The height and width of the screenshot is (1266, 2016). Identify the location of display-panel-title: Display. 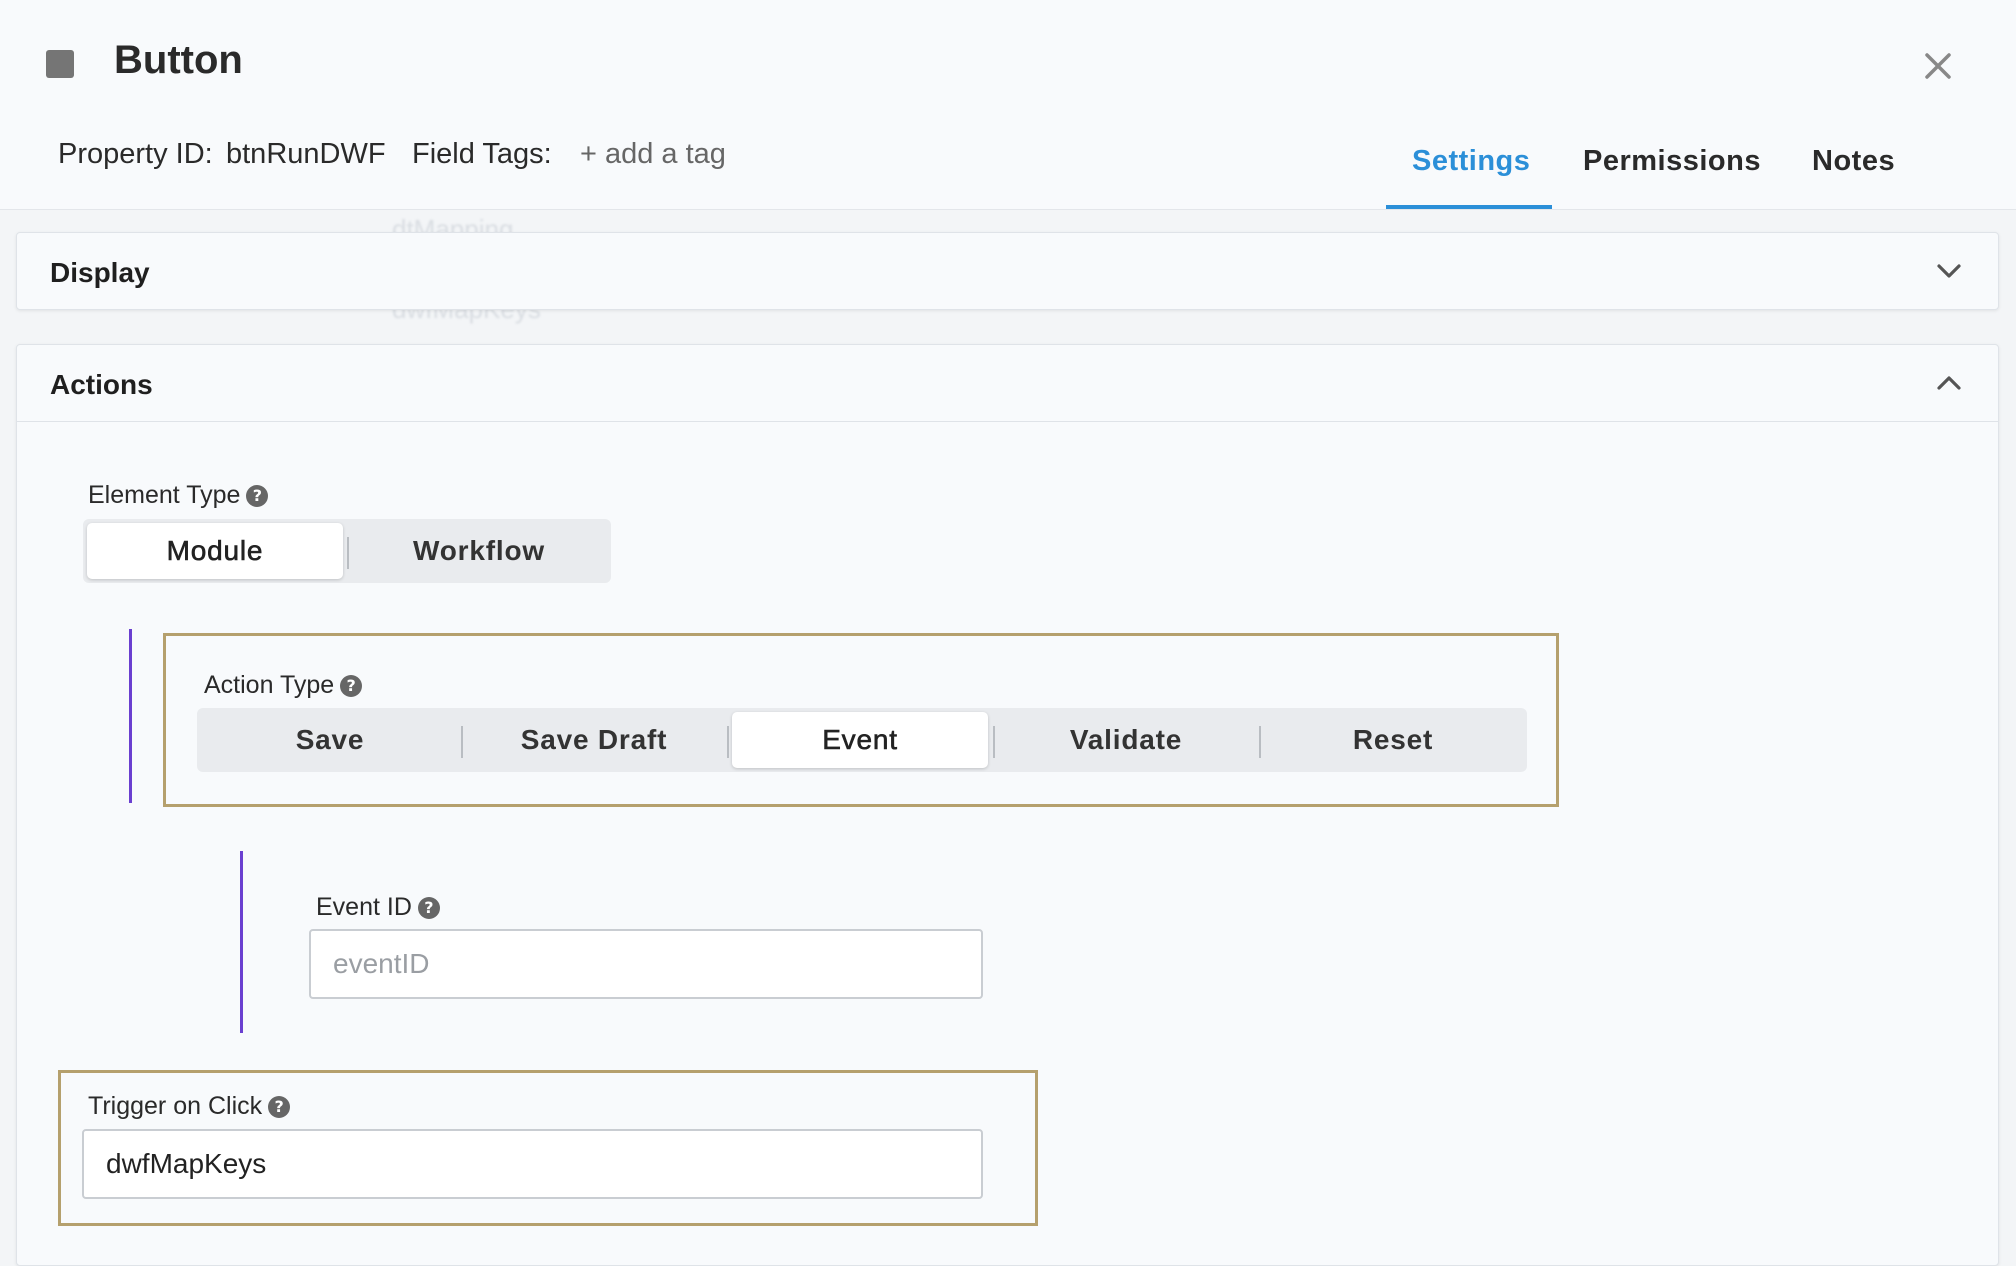
(100, 272).